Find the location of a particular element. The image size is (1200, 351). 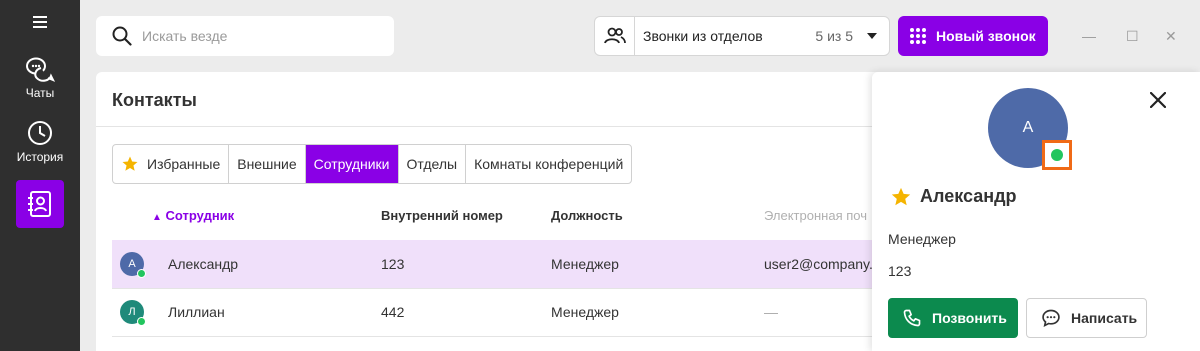

new-call-button: Новый звонок is located at coordinates (973, 36).